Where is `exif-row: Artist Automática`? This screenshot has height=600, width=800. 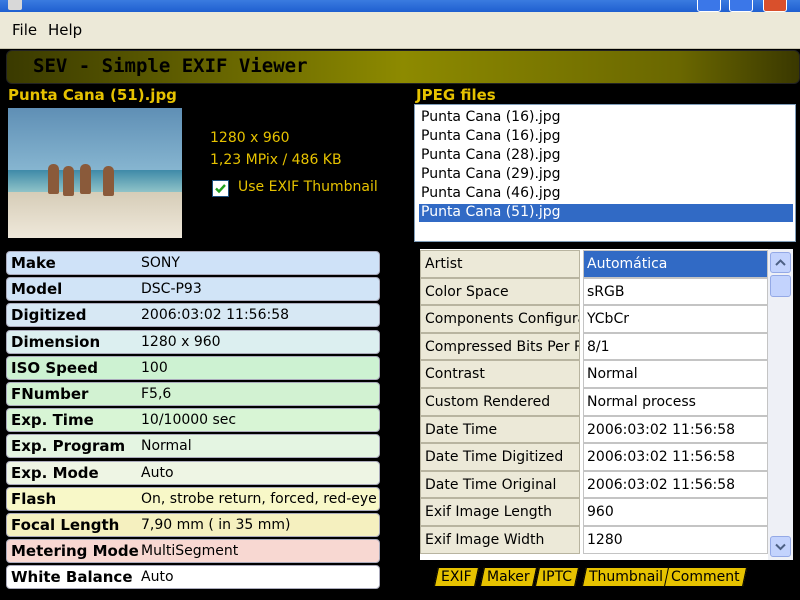
exif-row: Artist Automática is located at coordinates (594, 264).